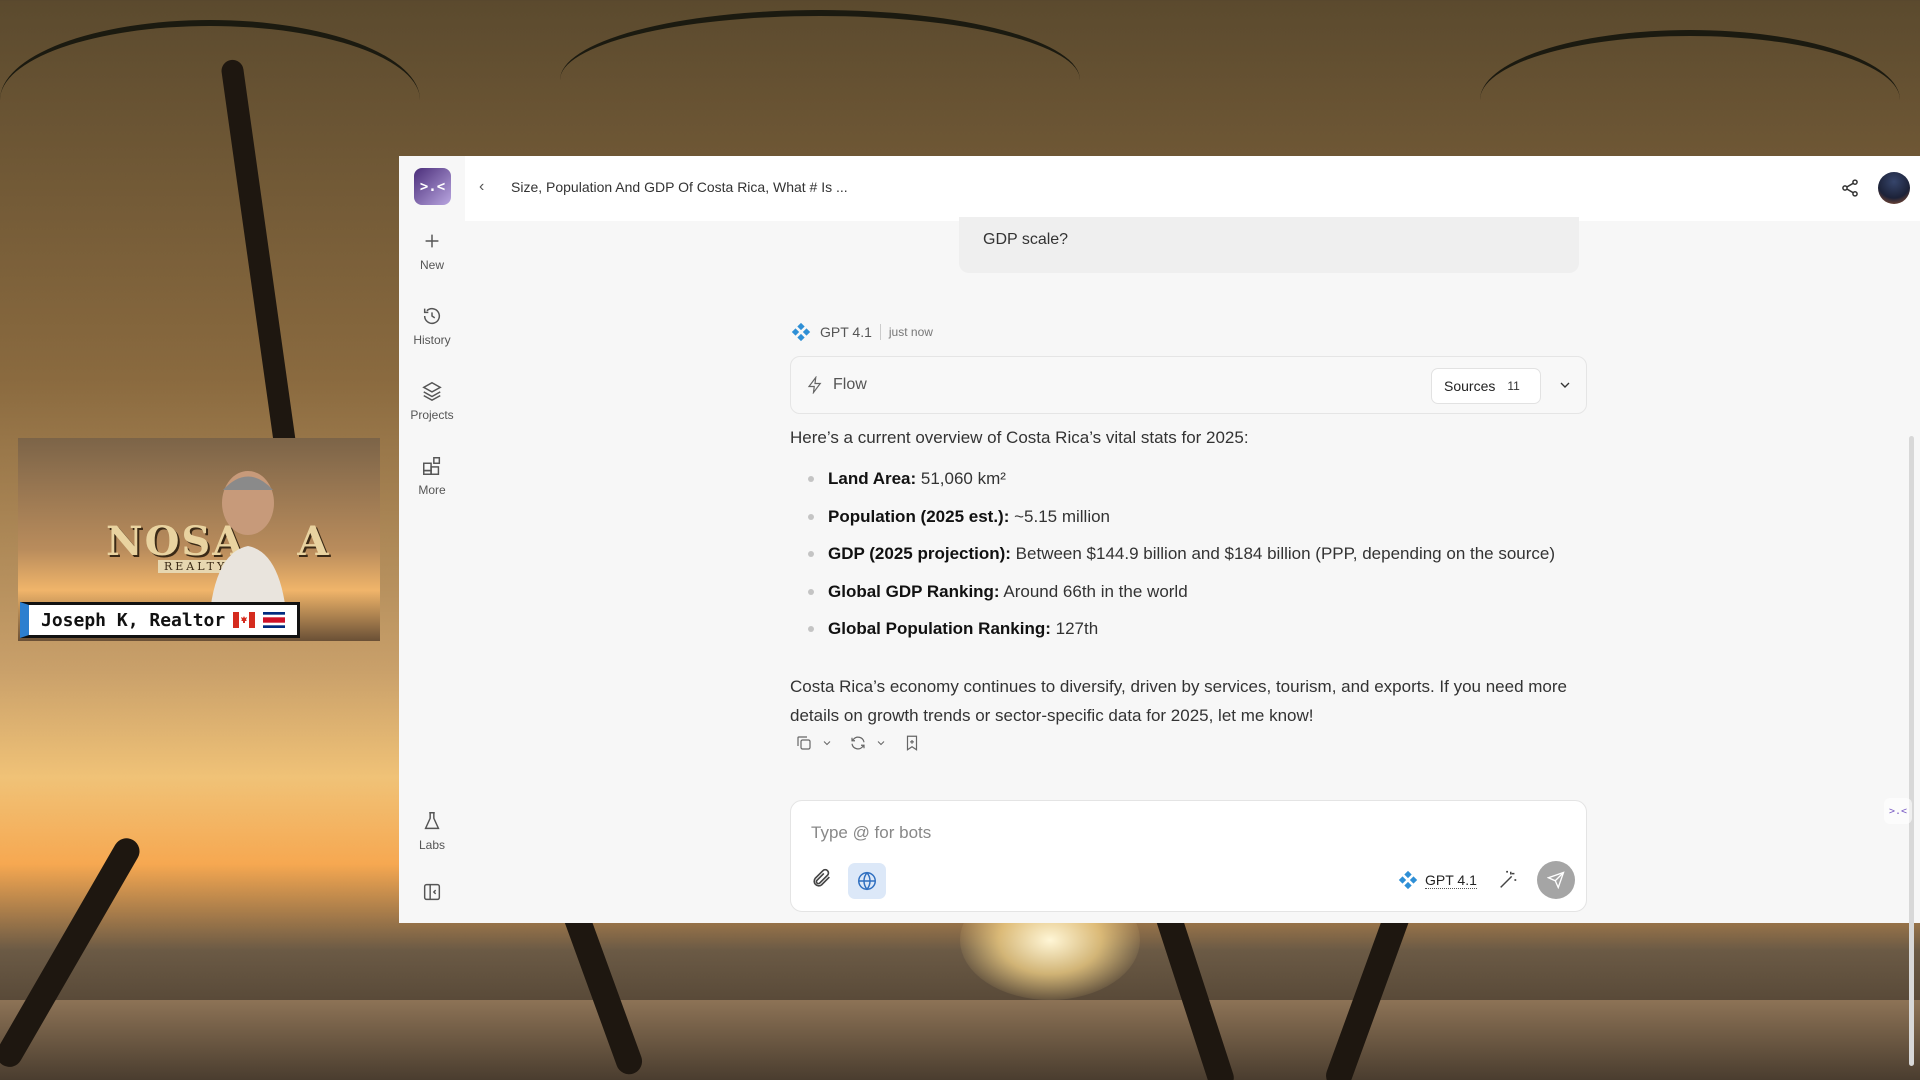  I want to click on send-icon, so click(1556, 880).